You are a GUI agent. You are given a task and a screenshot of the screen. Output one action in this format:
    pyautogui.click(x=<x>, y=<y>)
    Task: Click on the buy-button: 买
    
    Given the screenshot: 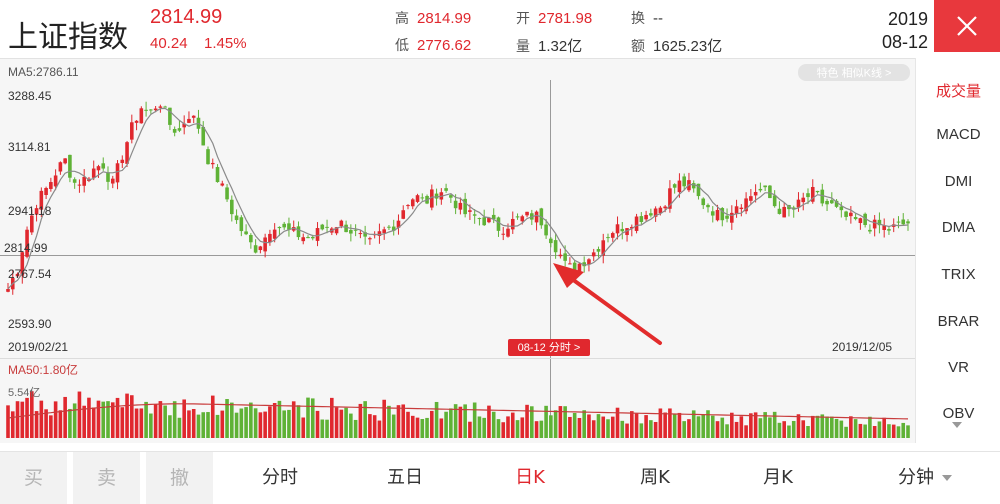 What is the action you would take?
    pyautogui.click(x=33, y=478)
    